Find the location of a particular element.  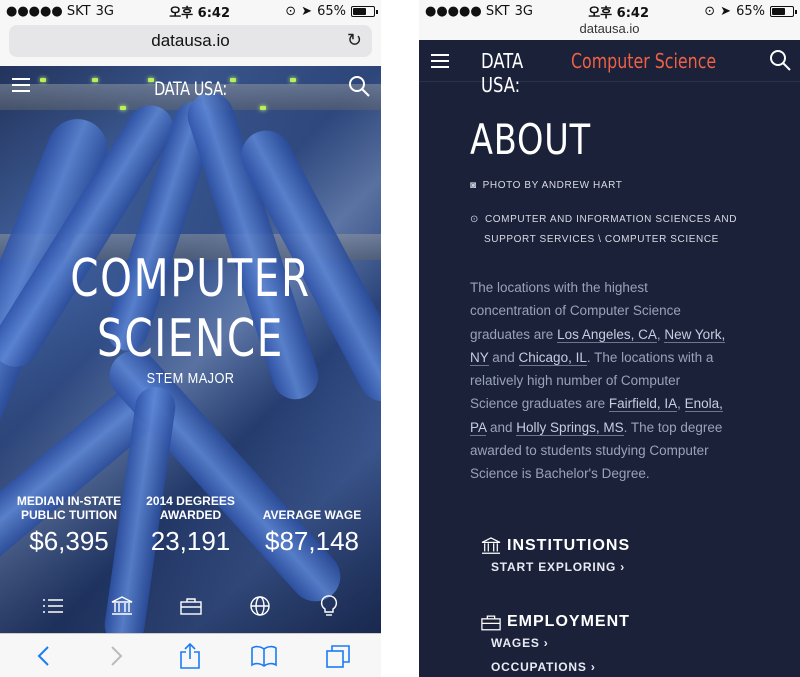

address-bar: datausa.io ↻ is located at coordinates (190, 41).